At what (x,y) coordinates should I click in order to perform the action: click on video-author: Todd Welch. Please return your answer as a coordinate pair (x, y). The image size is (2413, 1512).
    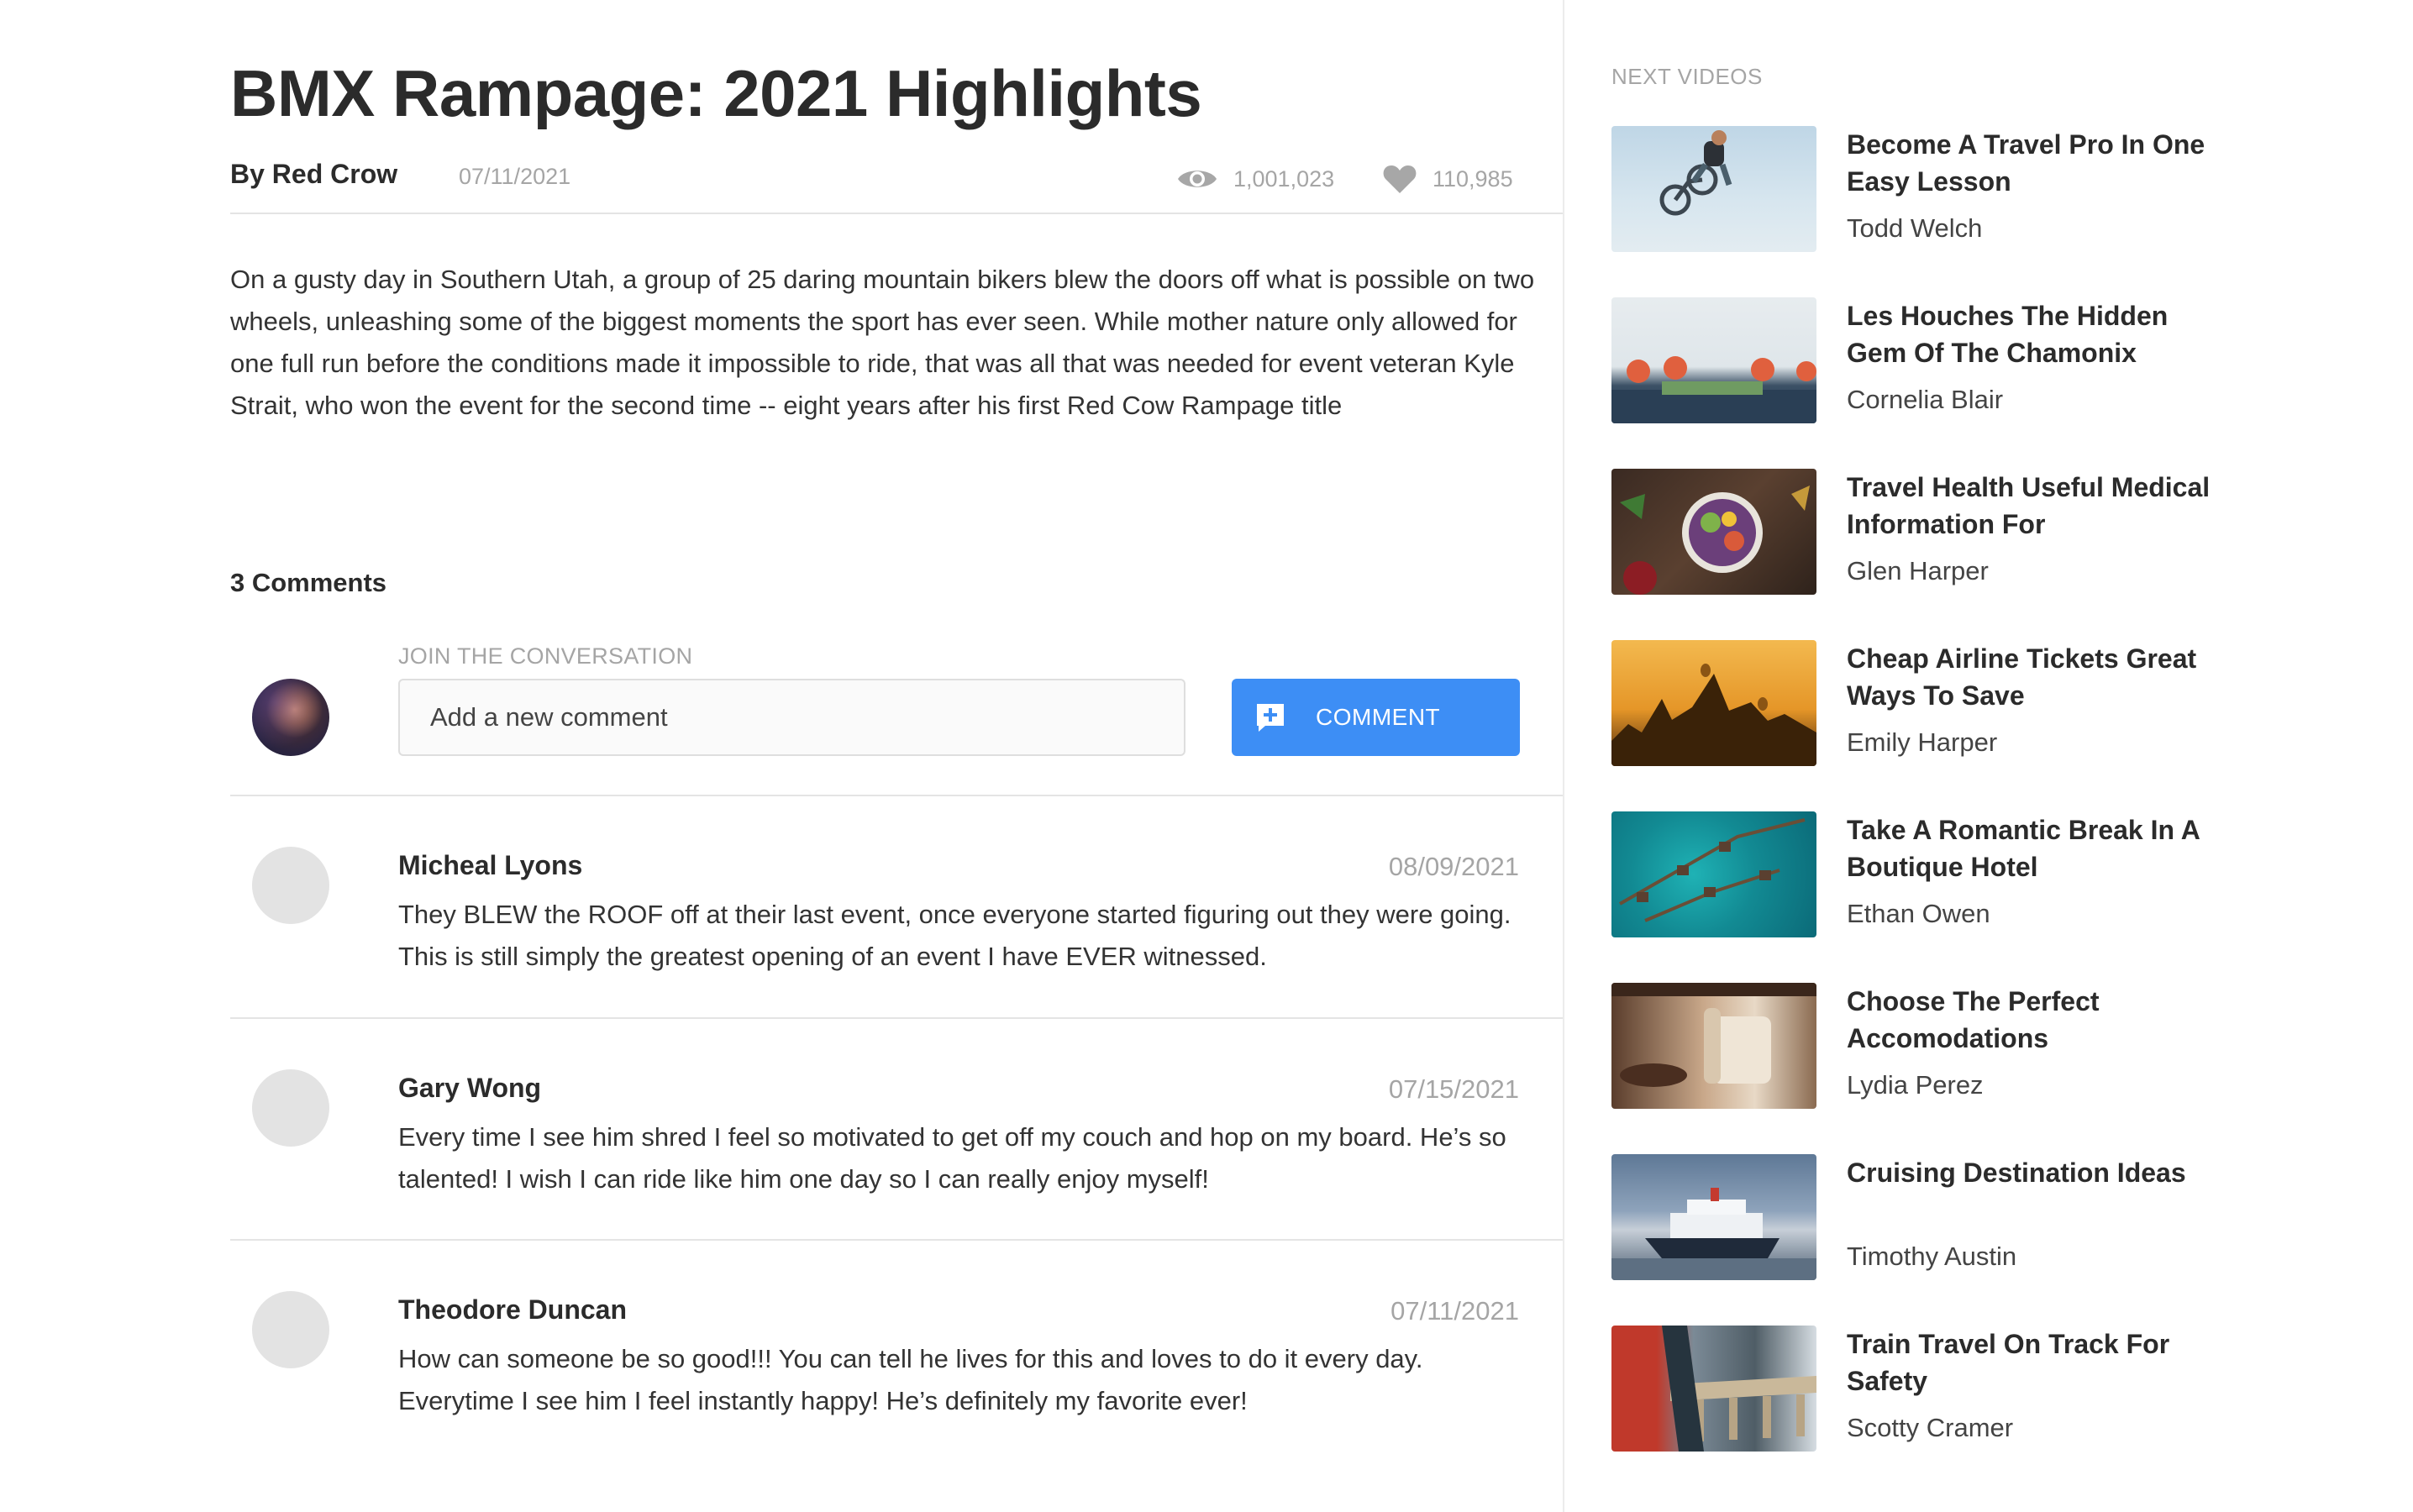
    Looking at the image, I should click on (1915, 228).